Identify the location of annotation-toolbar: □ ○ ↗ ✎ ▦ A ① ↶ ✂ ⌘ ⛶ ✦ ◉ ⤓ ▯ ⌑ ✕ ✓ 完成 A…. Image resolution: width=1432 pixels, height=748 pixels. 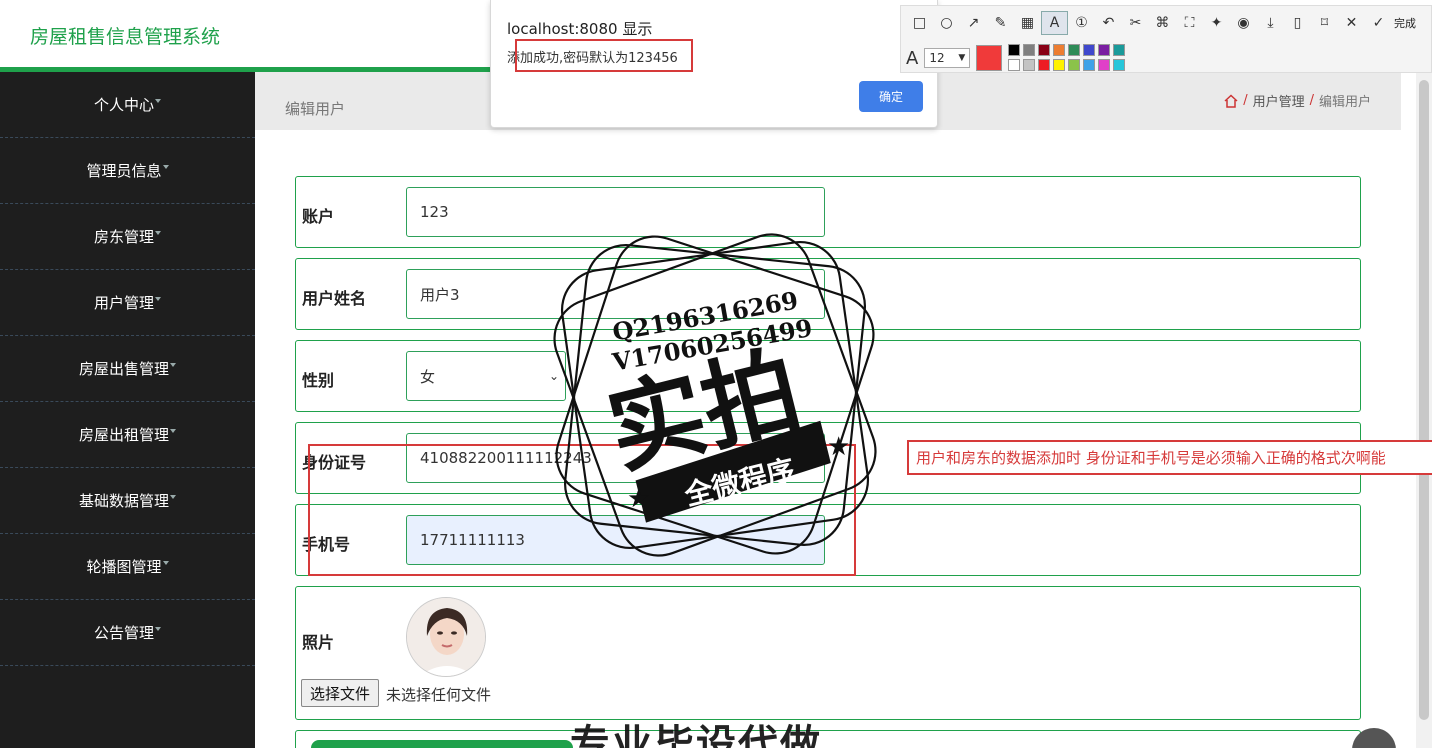
(1166, 39).